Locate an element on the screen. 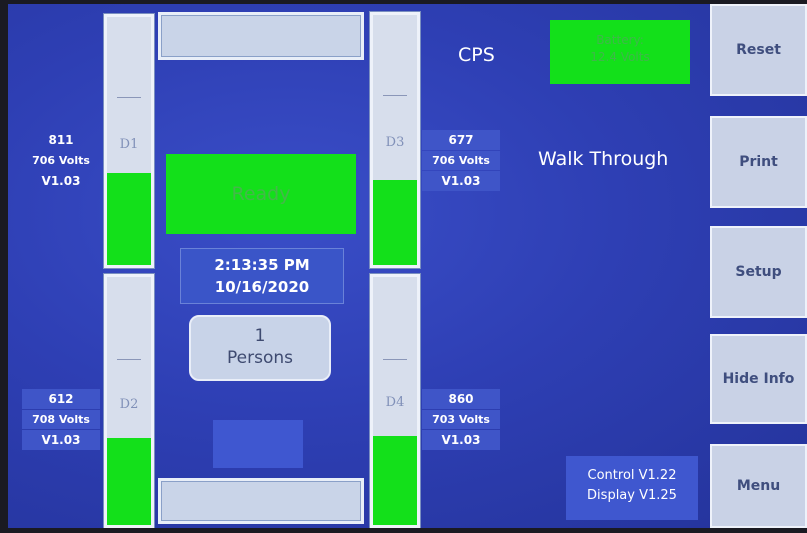 The image size is (807, 533). detector-d4-version: V1.03 is located at coordinates (461, 440).